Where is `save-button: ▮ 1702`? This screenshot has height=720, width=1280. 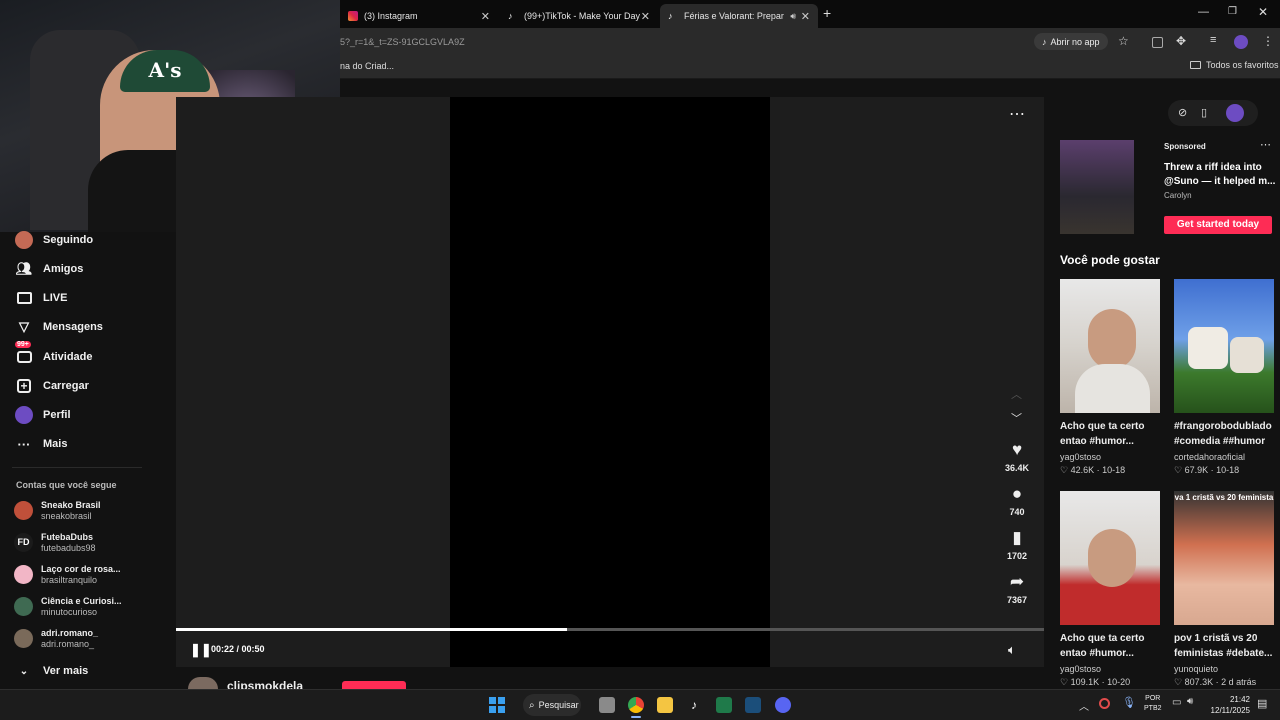
save-button: ▮ 1702 is located at coordinates (1017, 544).